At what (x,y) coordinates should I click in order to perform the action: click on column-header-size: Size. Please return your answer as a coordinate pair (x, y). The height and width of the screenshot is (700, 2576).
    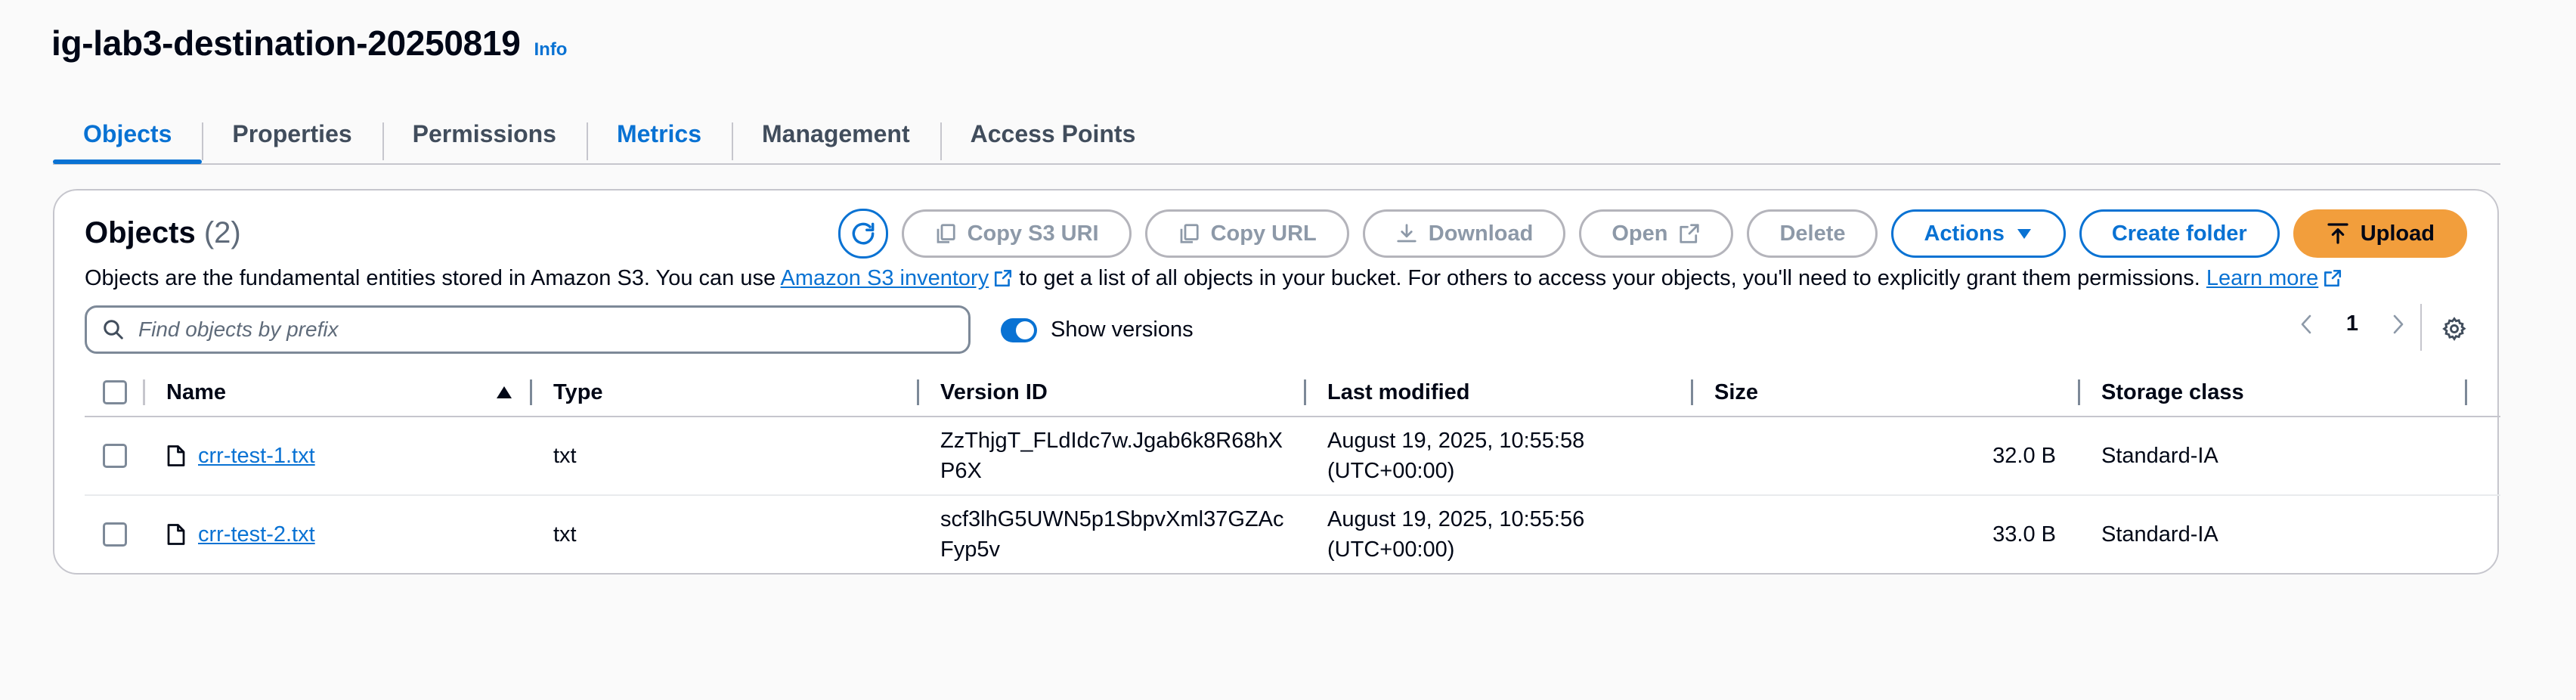
    Looking at the image, I should click on (1886, 393).